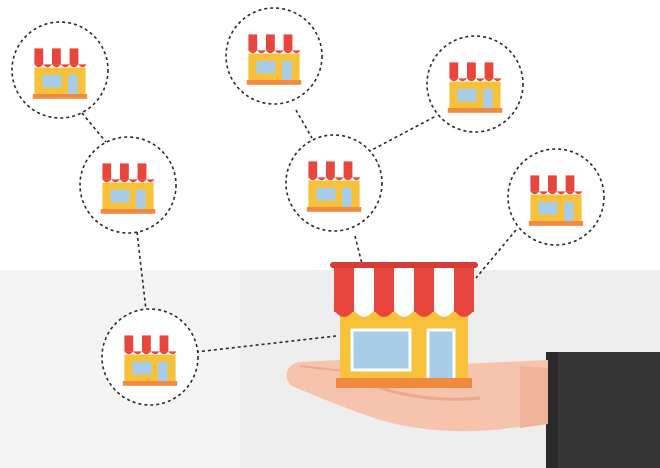 Image resolution: width=660 pixels, height=468 pixels. I want to click on central-store, so click(404, 325).